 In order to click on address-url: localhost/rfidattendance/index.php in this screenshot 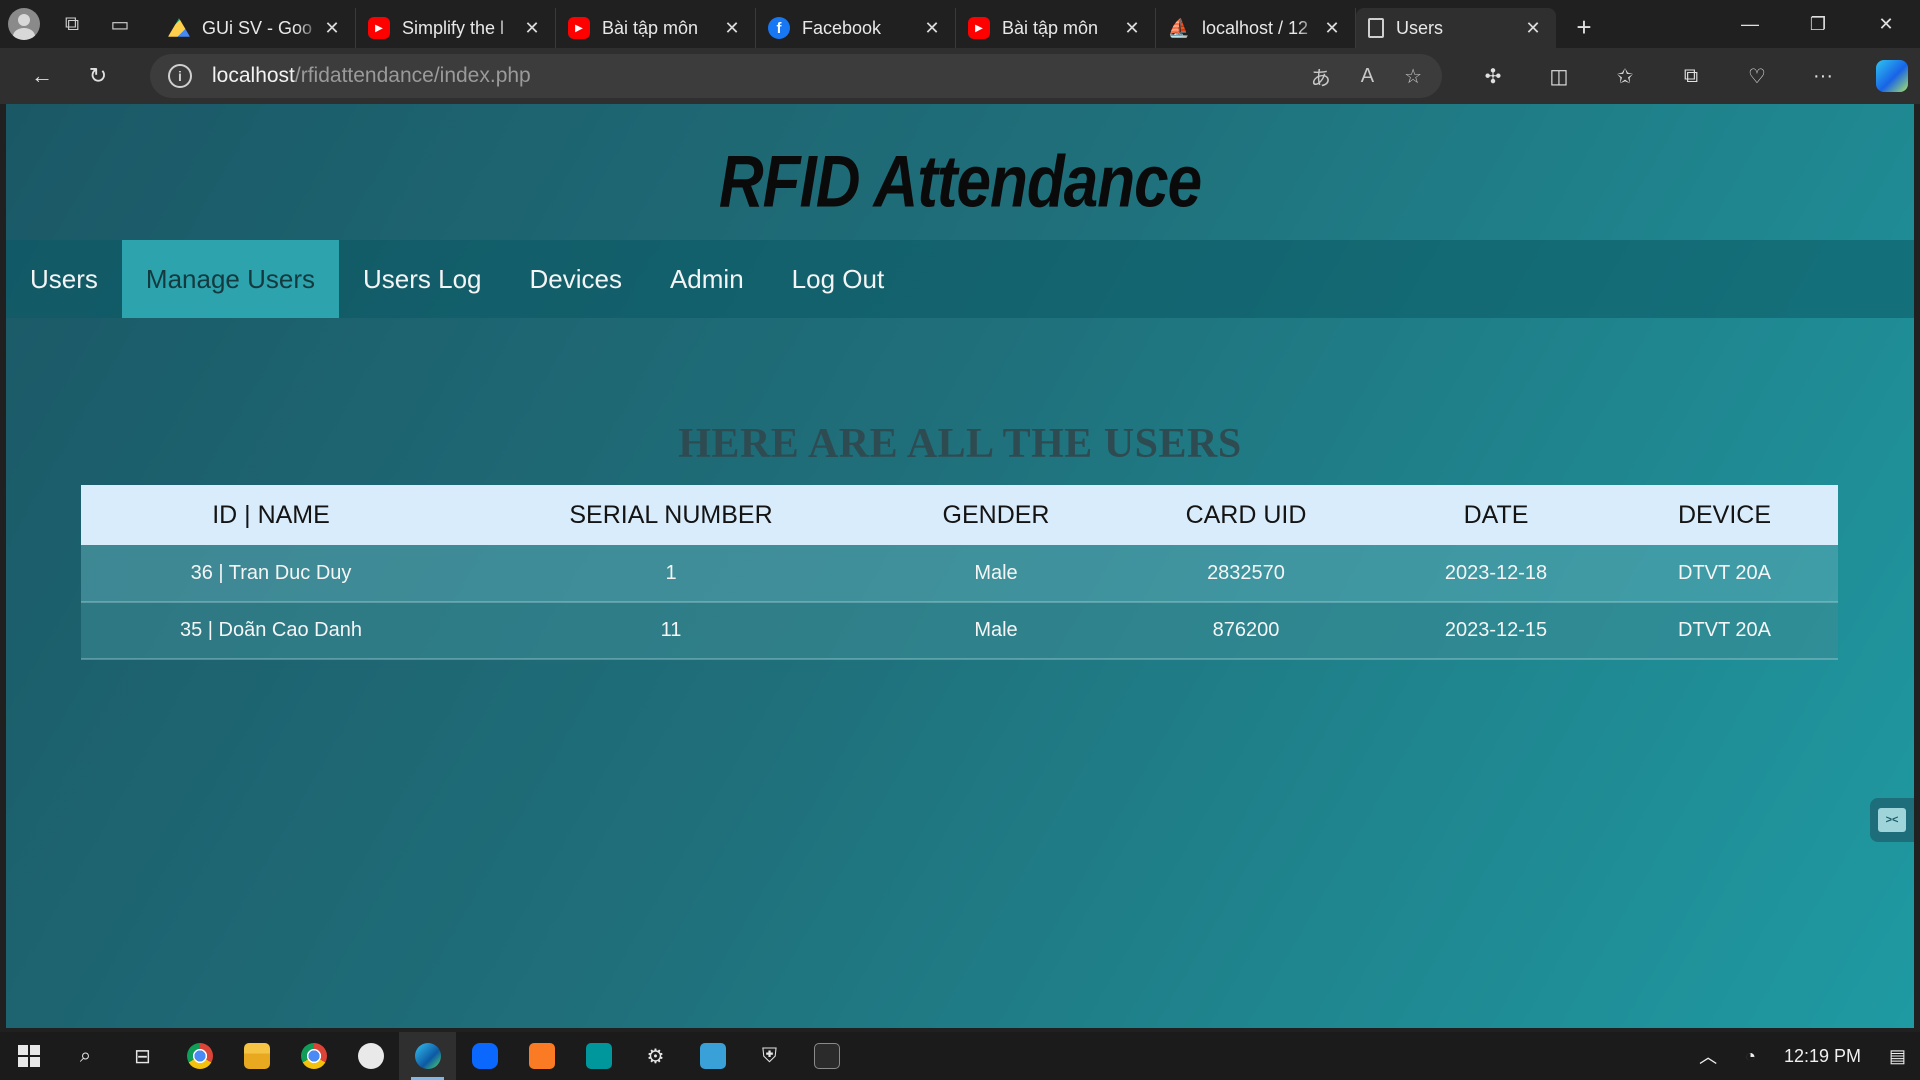, I will do `click(371, 76)`.